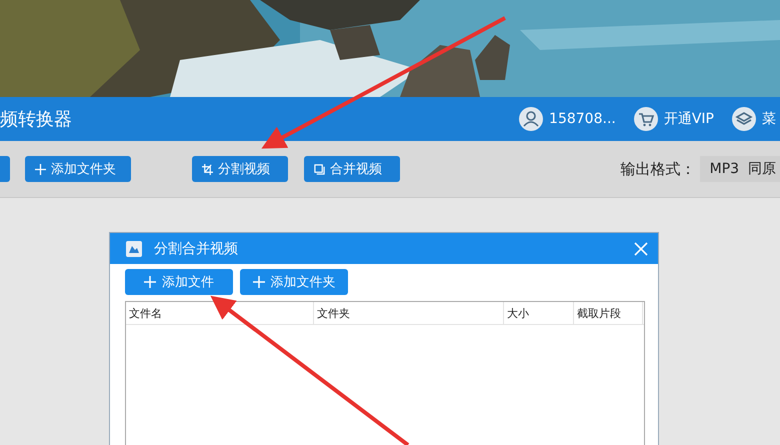 The image size is (780, 445). What do you see at coordinates (220, 313) in the screenshot?
I see `column-header: 文件名` at bounding box center [220, 313].